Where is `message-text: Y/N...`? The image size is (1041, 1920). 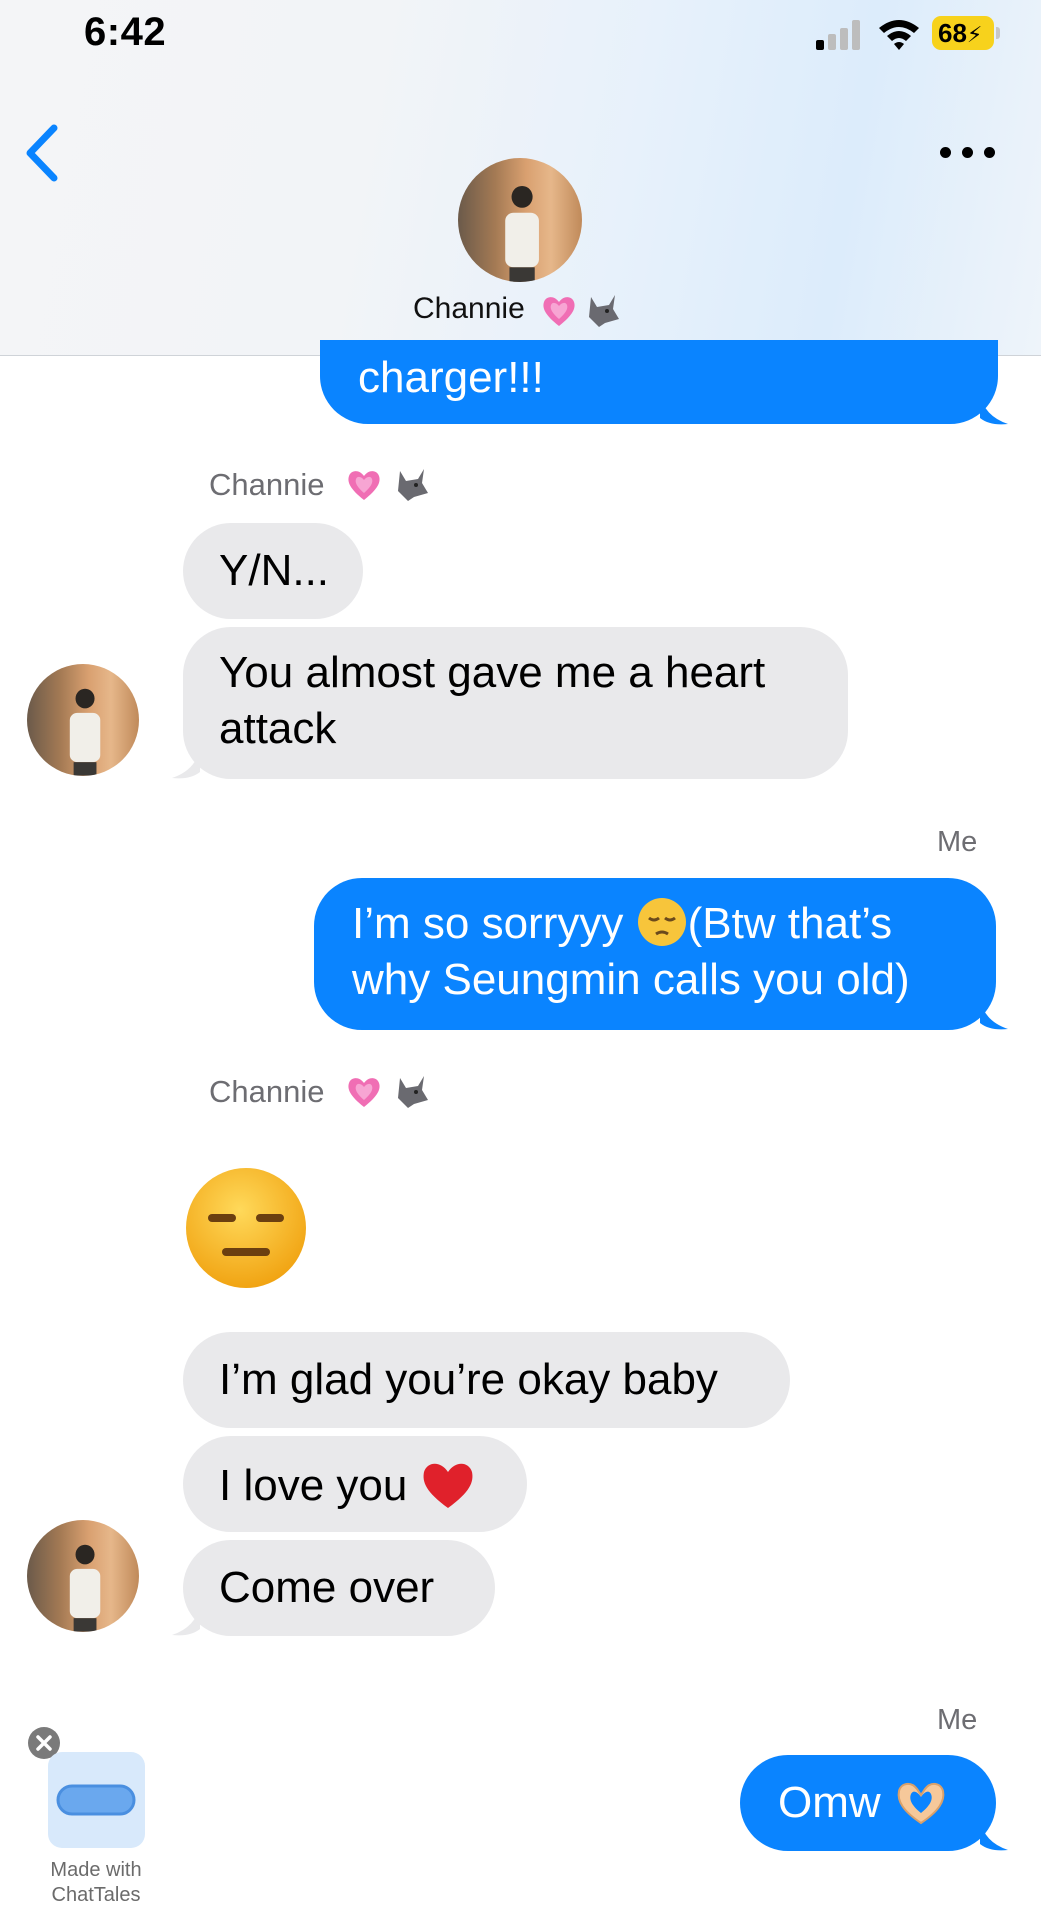 message-text: Y/N... is located at coordinates (274, 570).